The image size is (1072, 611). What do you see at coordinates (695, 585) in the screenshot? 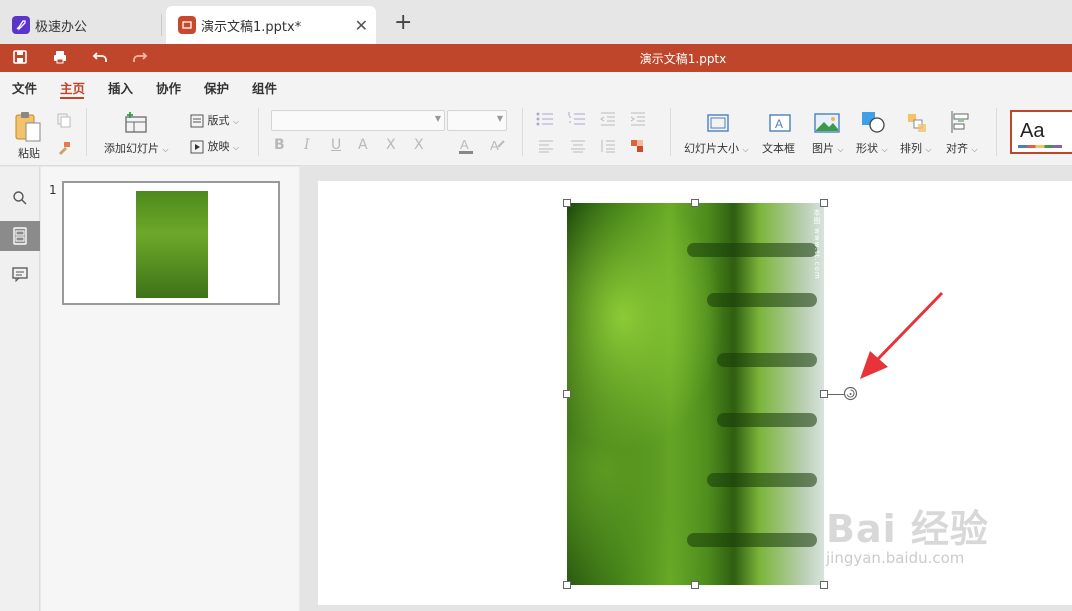
I see `resize-handle-s` at bounding box center [695, 585].